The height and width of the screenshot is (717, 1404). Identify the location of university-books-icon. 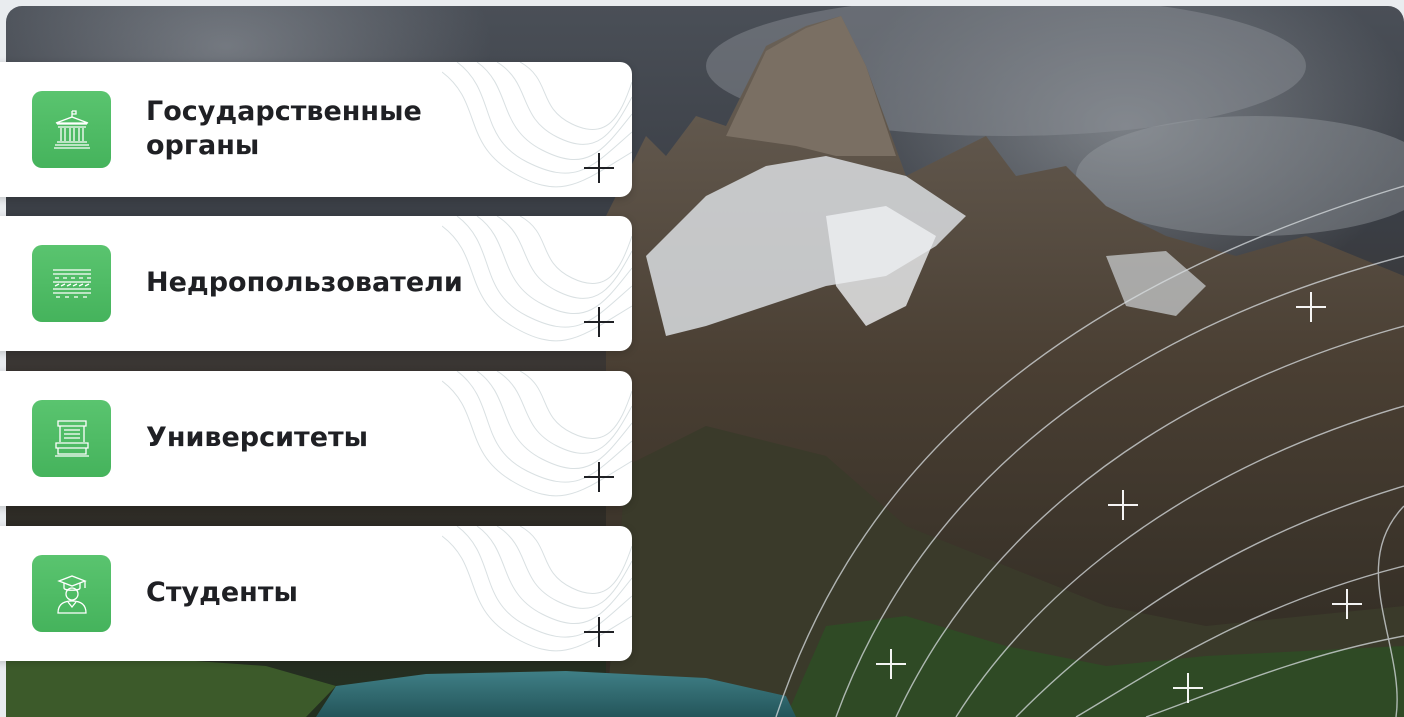
(71, 438).